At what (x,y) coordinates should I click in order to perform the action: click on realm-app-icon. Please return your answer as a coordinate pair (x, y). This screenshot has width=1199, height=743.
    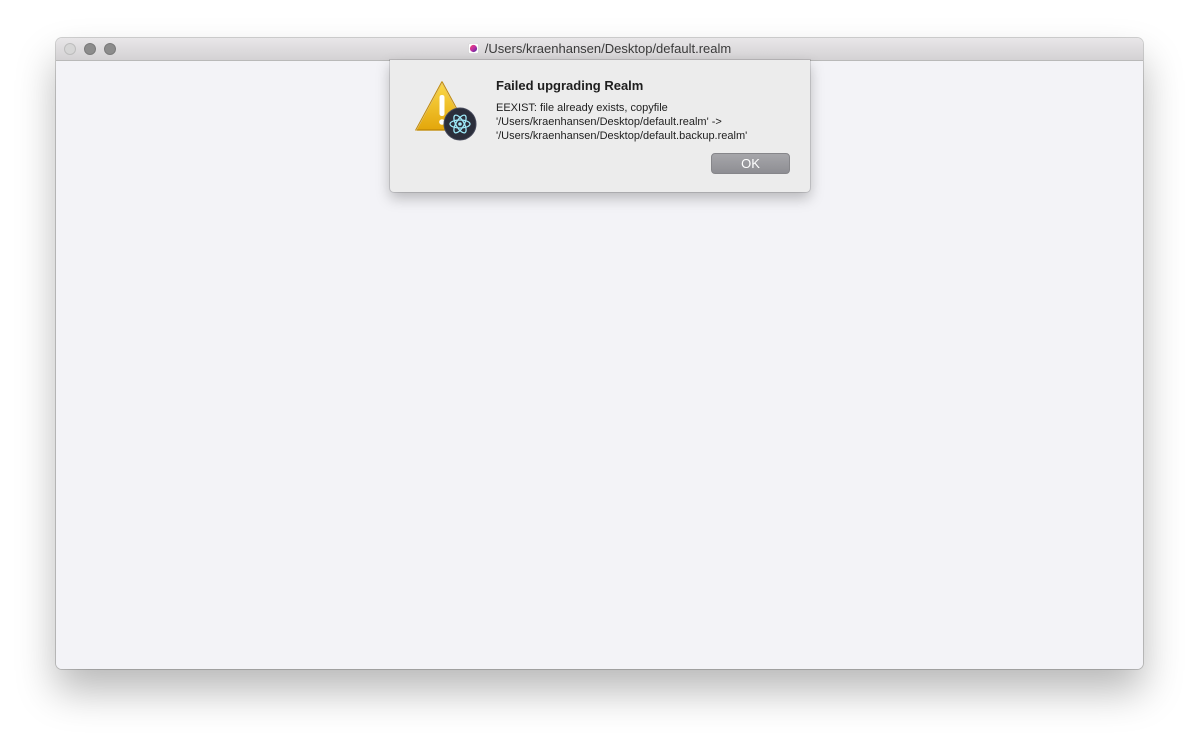
    Looking at the image, I should click on (473, 49).